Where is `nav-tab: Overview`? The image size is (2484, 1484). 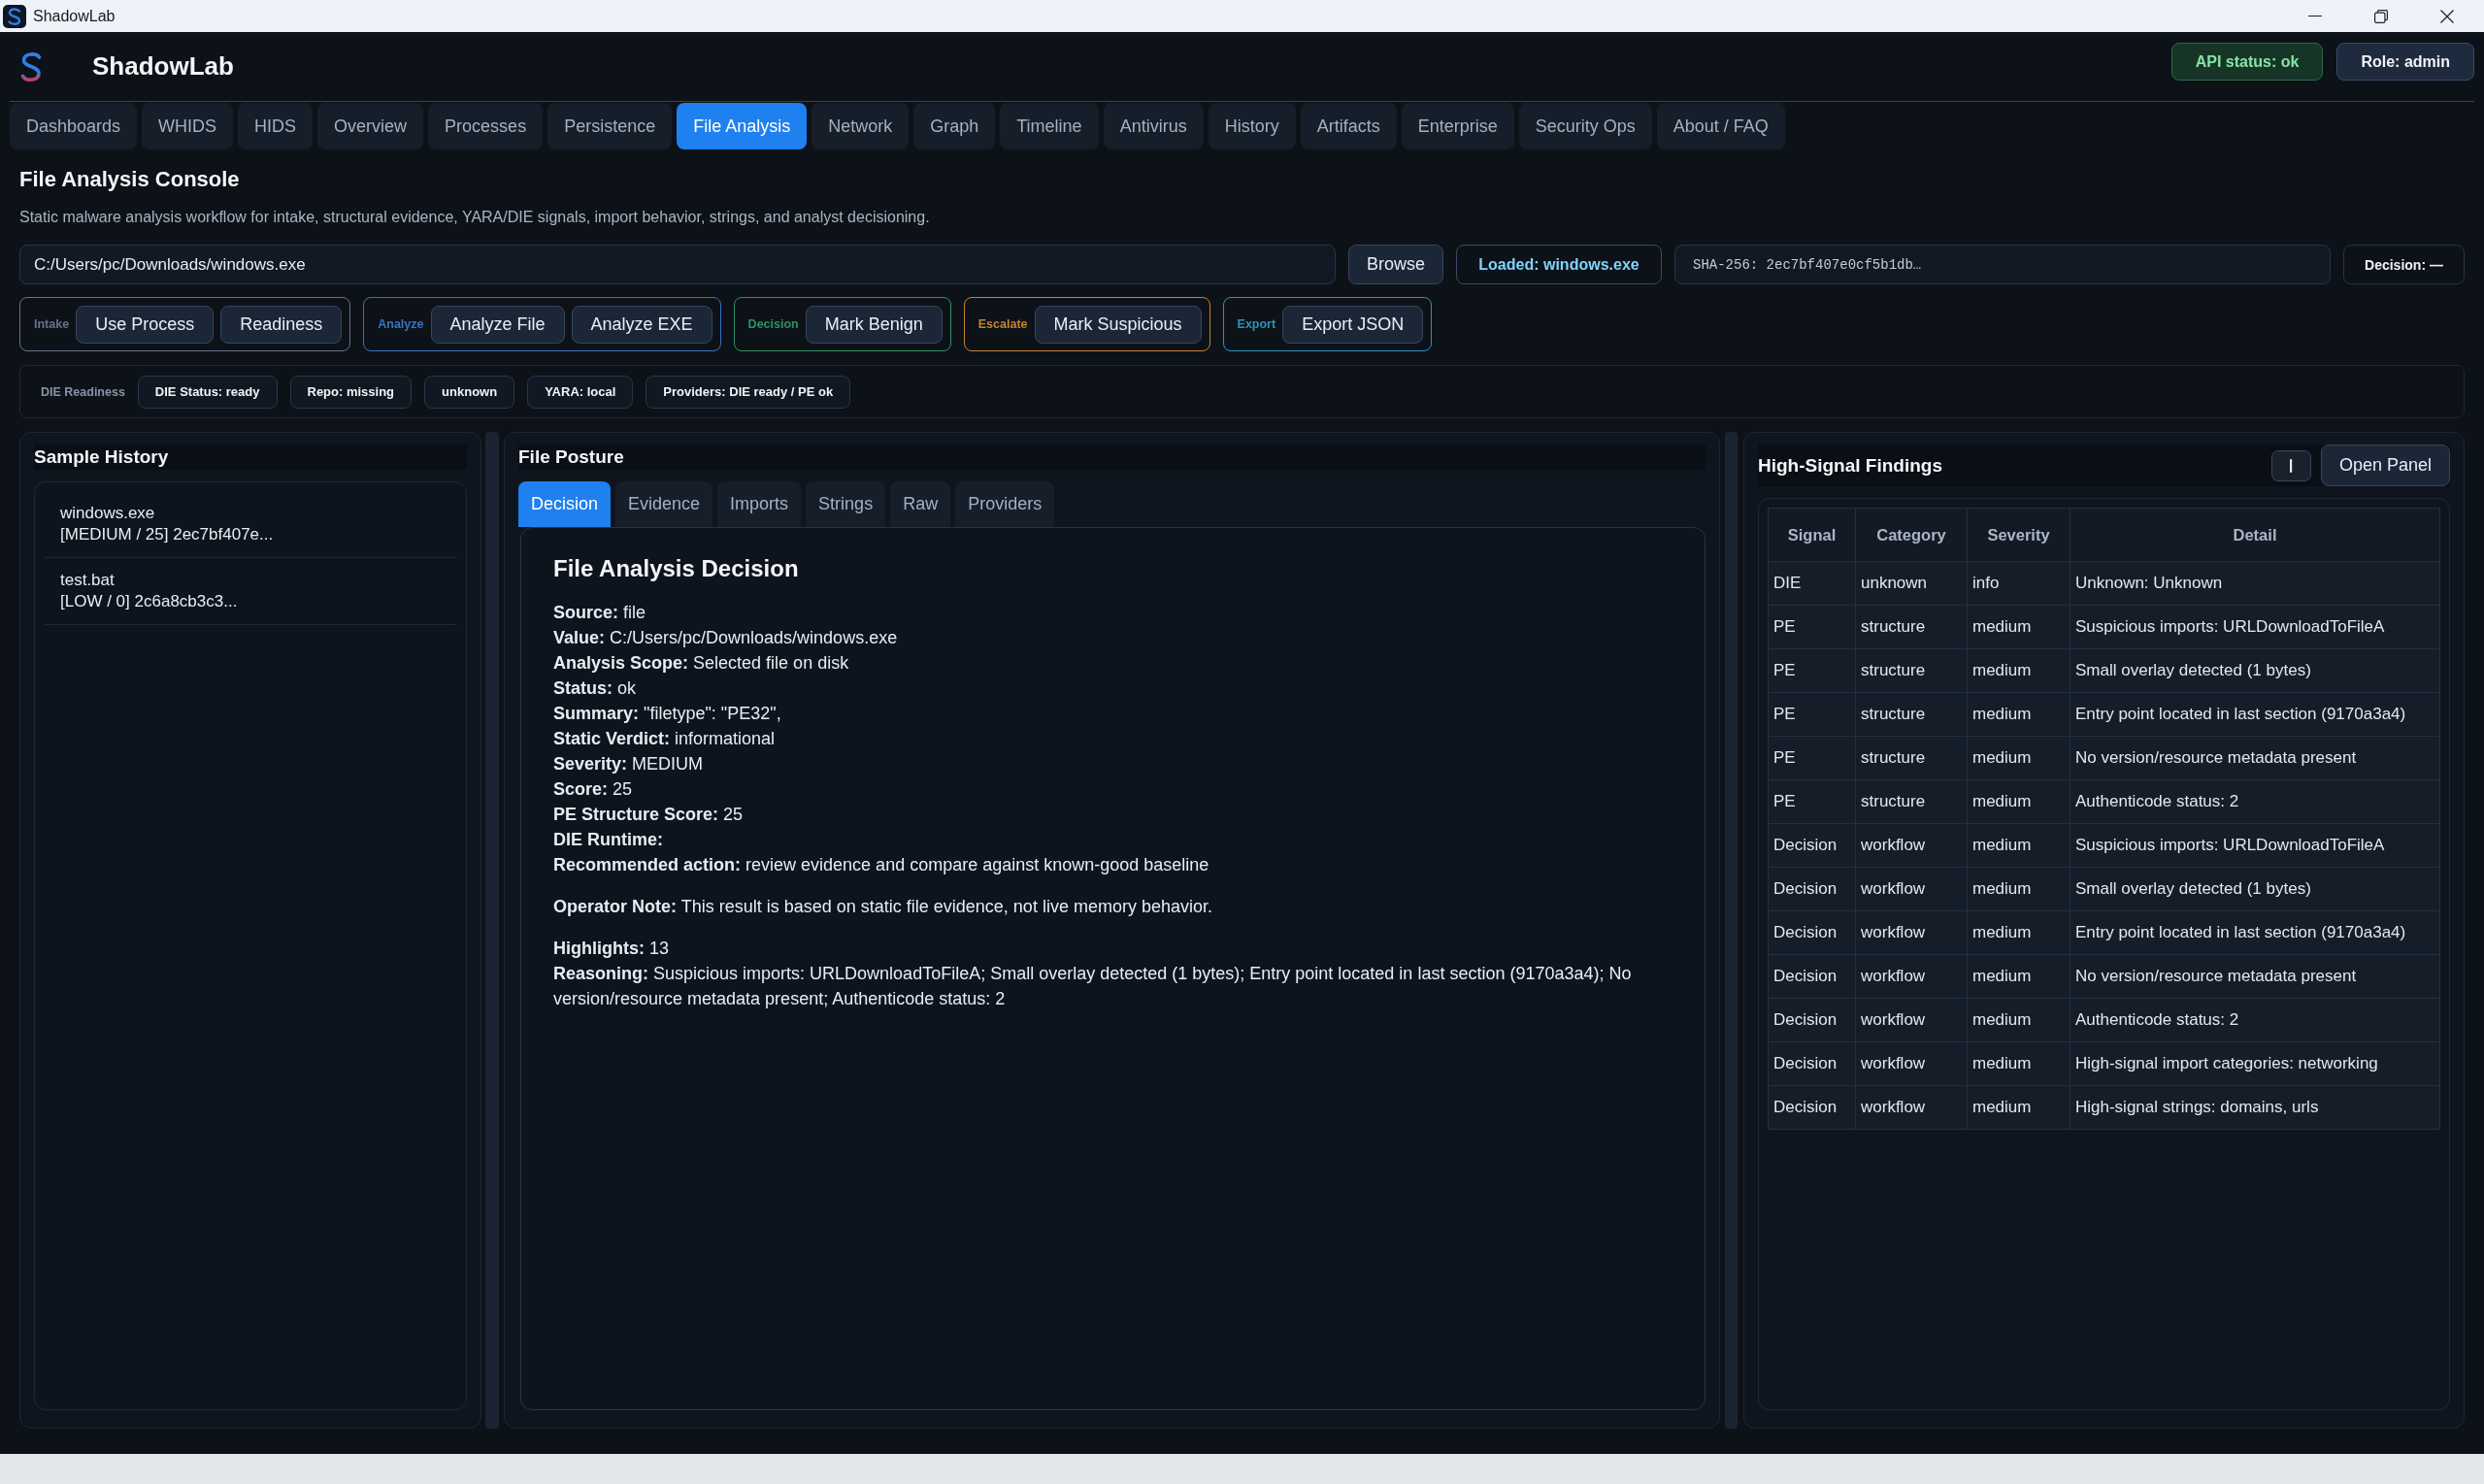 nav-tab: Overview is located at coordinates (370, 126).